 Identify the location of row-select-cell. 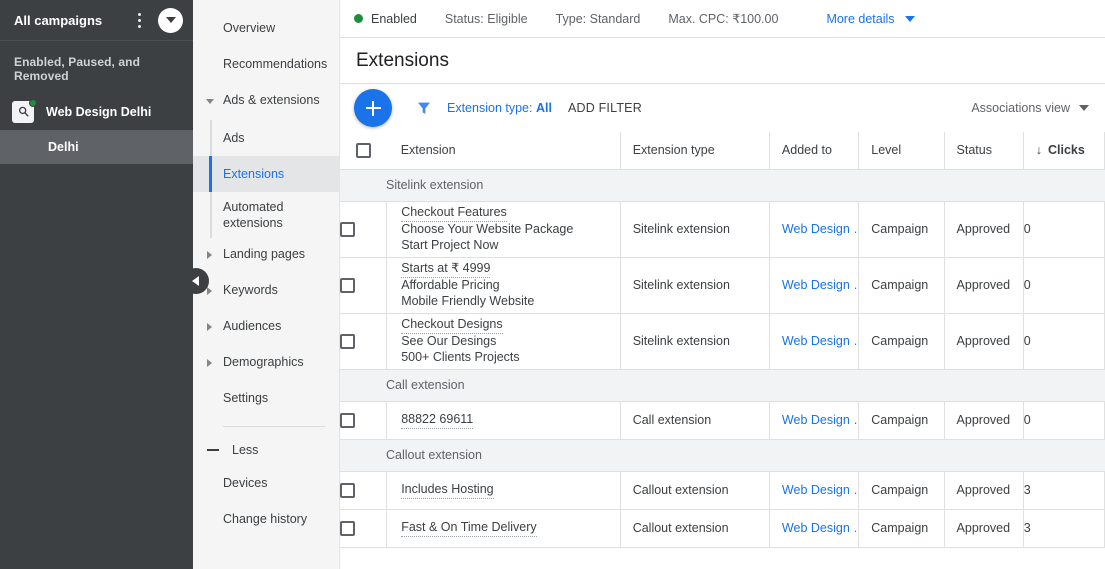
(364, 490).